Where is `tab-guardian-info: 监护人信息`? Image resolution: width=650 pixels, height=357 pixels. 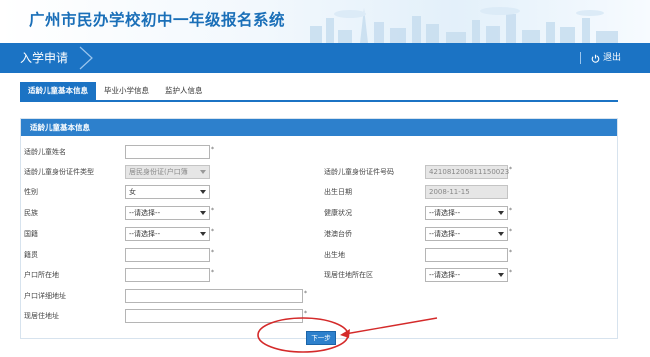
tab-guardian-info: 监护人信息 is located at coordinates (184, 91).